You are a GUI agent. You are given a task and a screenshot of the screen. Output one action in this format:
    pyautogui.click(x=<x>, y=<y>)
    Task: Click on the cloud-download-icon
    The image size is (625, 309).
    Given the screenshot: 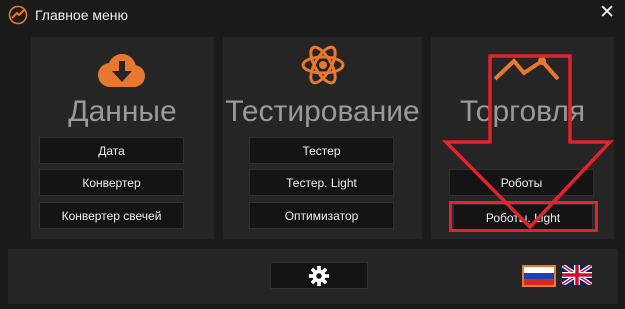 What is the action you would take?
    pyautogui.click(x=121, y=70)
    